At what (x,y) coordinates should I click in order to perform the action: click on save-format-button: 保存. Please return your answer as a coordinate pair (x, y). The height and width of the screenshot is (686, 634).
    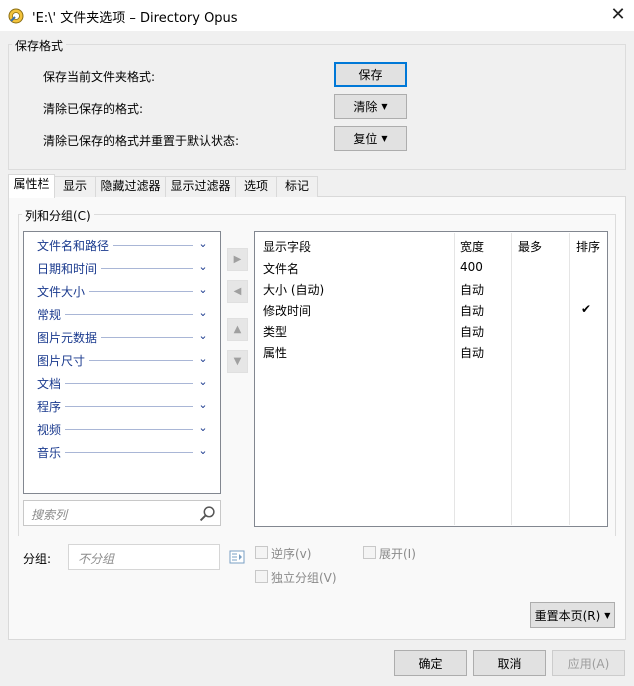
    Looking at the image, I should click on (370, 74).